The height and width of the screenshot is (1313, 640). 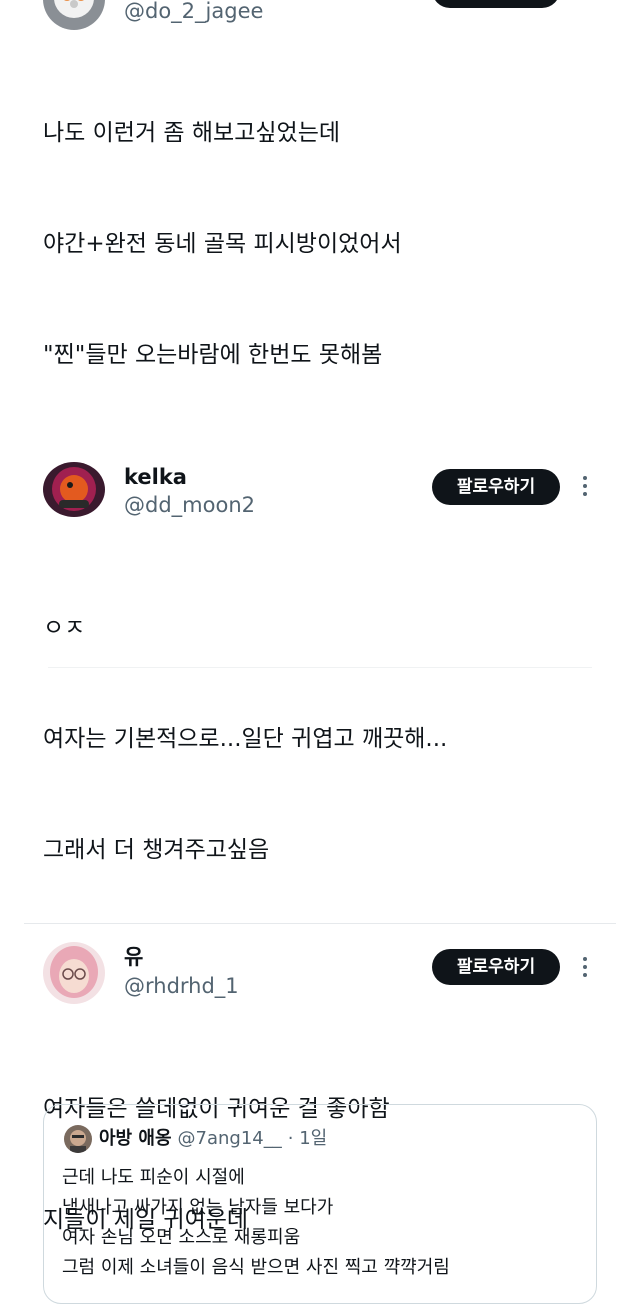 I want to click on post-line: 야간+완전 동네 골목 피시방이었어서, so click(x=222, y=244).